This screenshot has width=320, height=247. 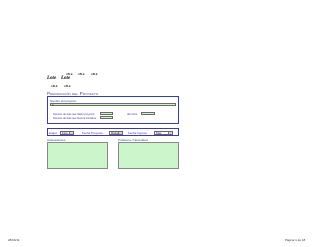 I want to click on etapa-select: Inicio, so click(x=67, y=132).